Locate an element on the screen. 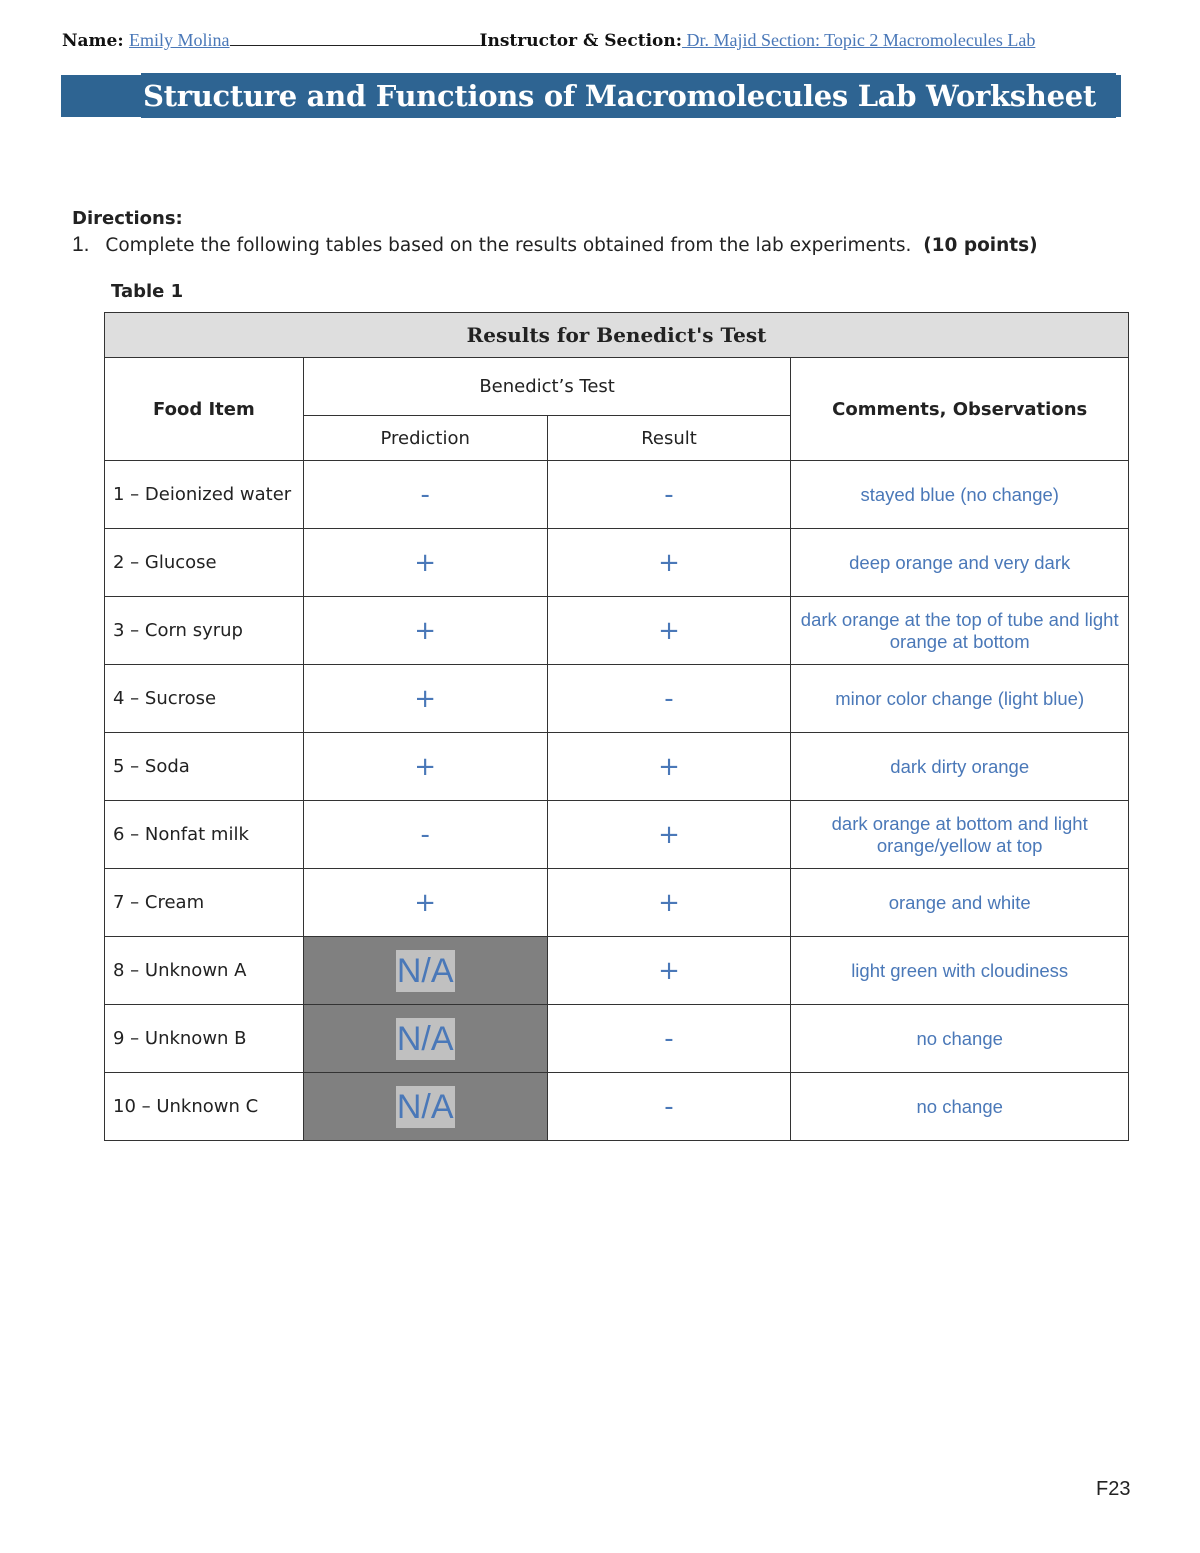 The image size is (1200, 1553). food-item-cell: 1 – Deionized water is located at coordinates (204, 494).